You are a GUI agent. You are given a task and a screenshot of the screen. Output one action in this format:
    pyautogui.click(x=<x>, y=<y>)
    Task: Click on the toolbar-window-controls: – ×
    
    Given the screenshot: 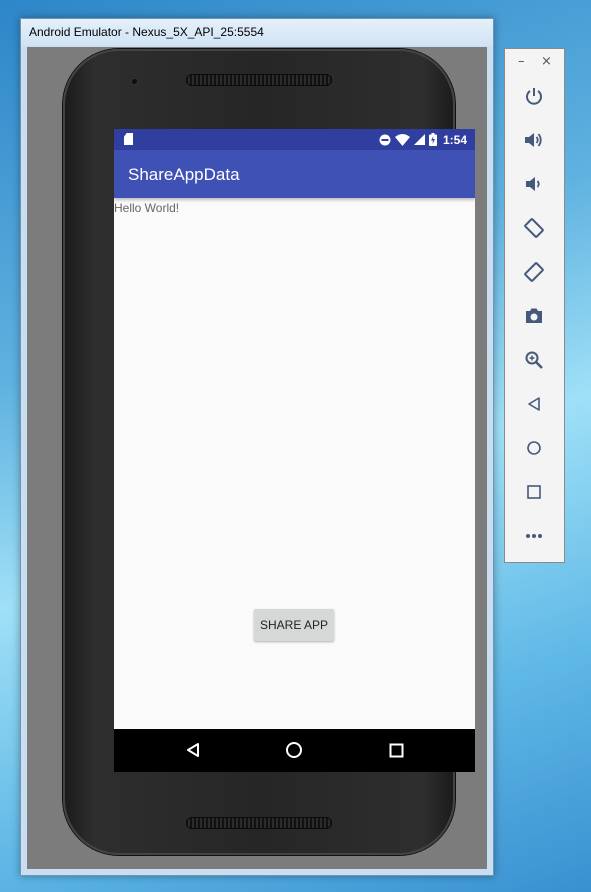 What is the action you would take?
    pyautogui.click(x=534, y=63)
    